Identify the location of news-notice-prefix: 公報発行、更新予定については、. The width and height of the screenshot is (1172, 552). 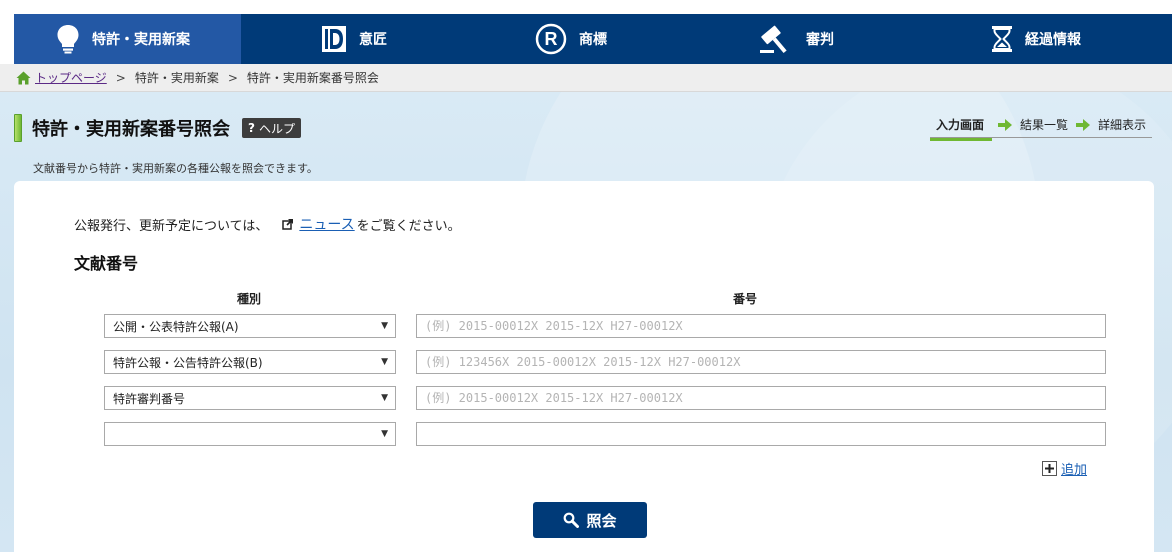
(171, 226).